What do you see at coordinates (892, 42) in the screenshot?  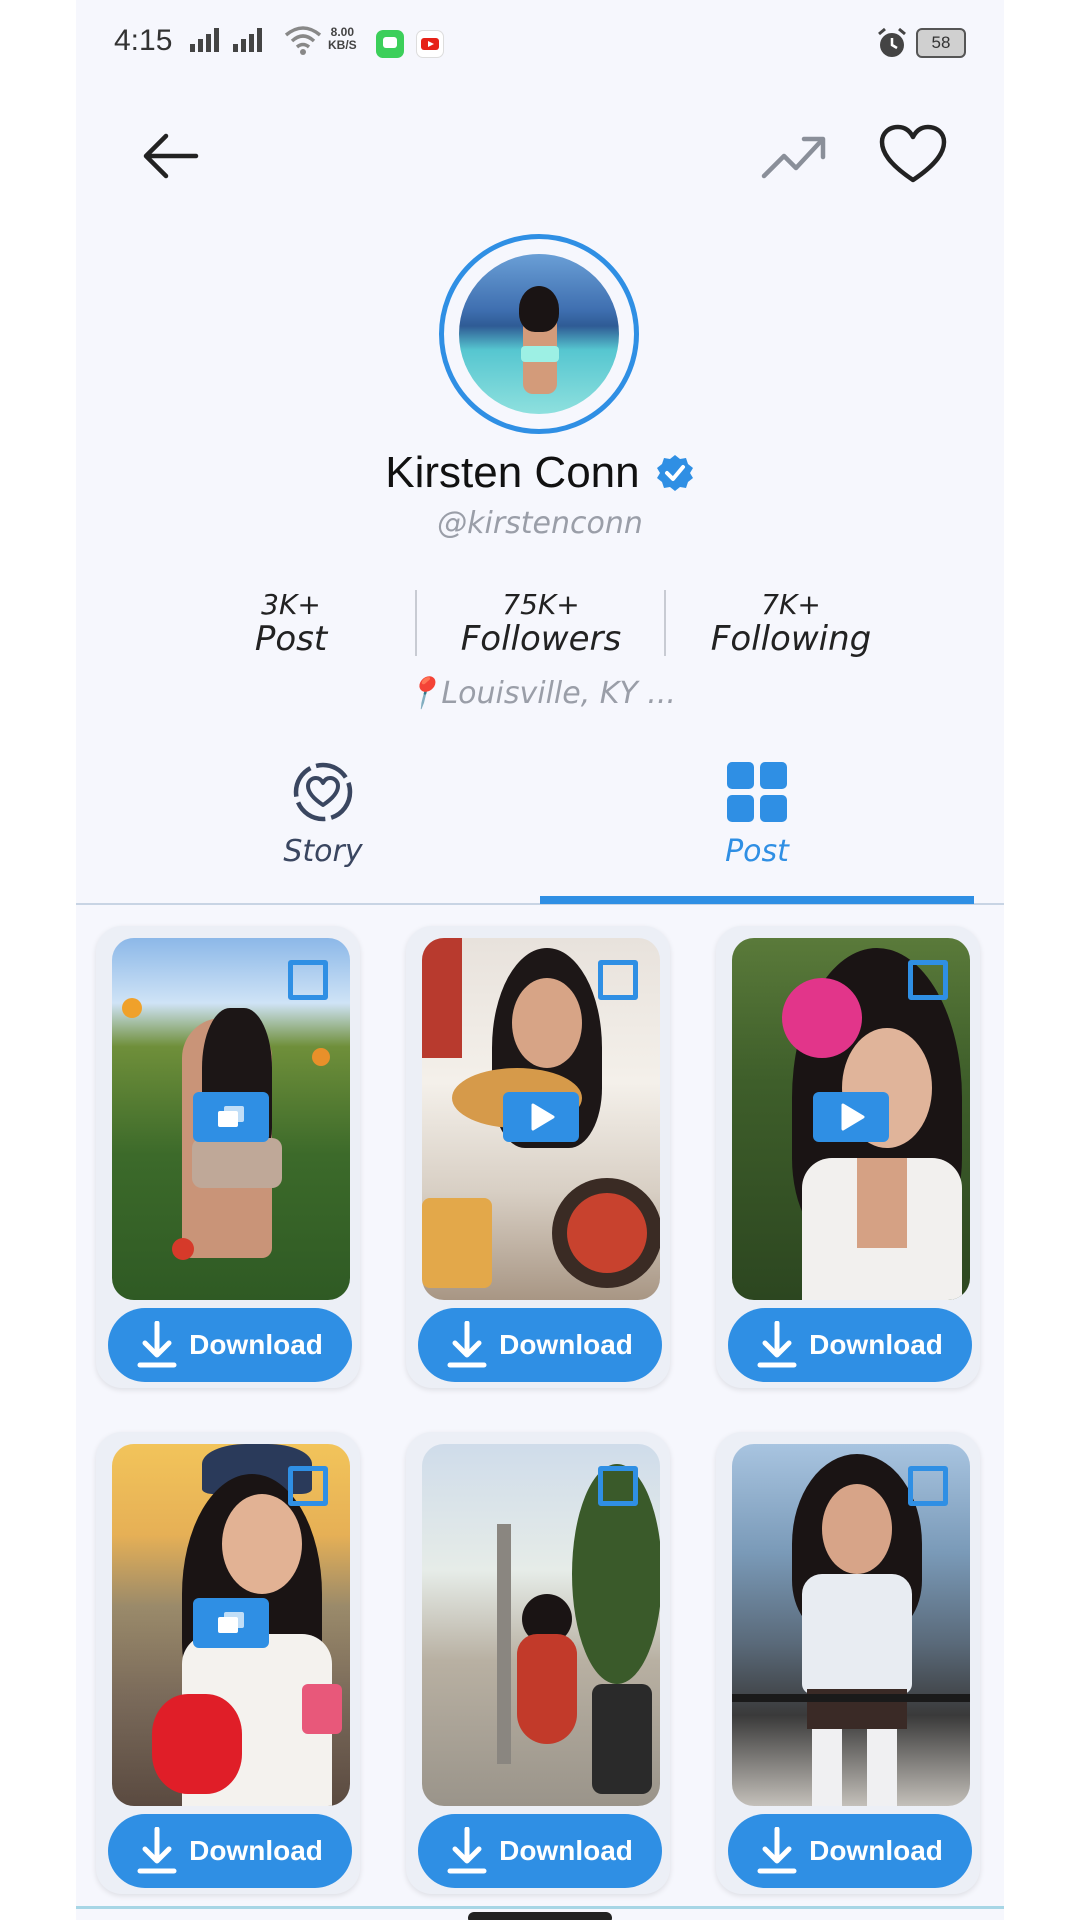 I see `alarm-icon` at bounding box center [892, 42].